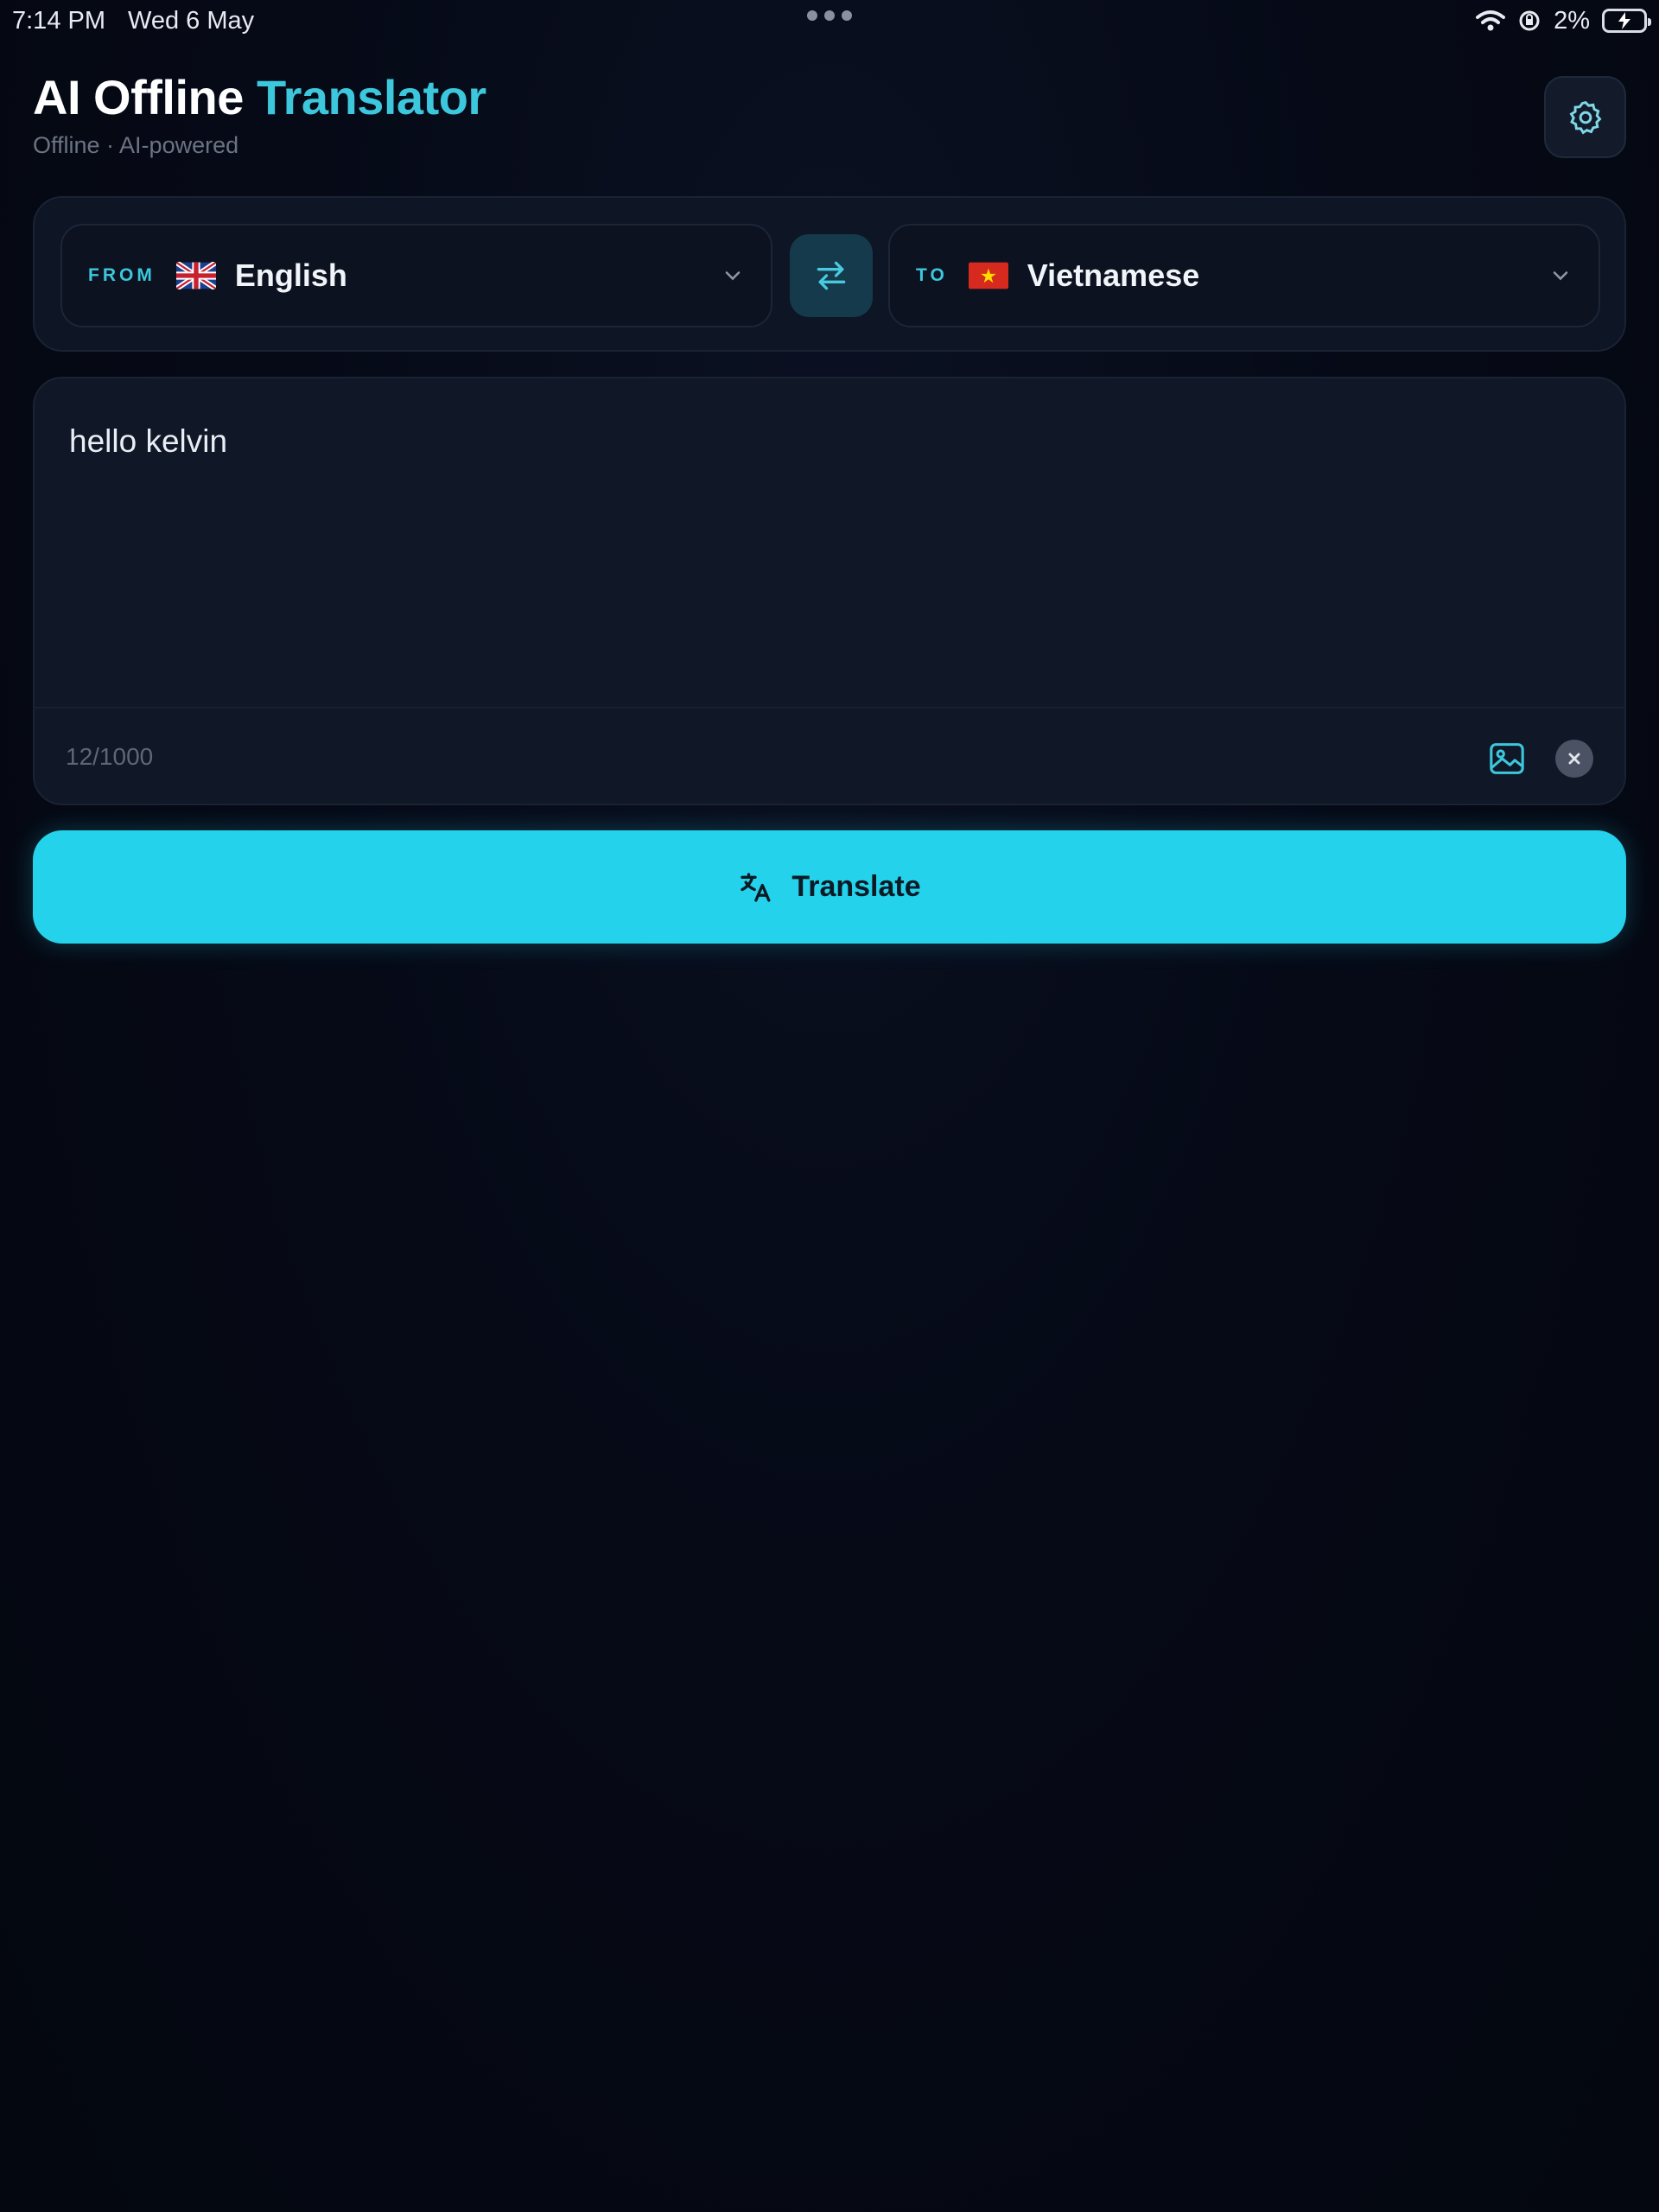 The width and height of the screenshot is (1659, 2212). I want to click on to-label: TO, so click(932, 275).